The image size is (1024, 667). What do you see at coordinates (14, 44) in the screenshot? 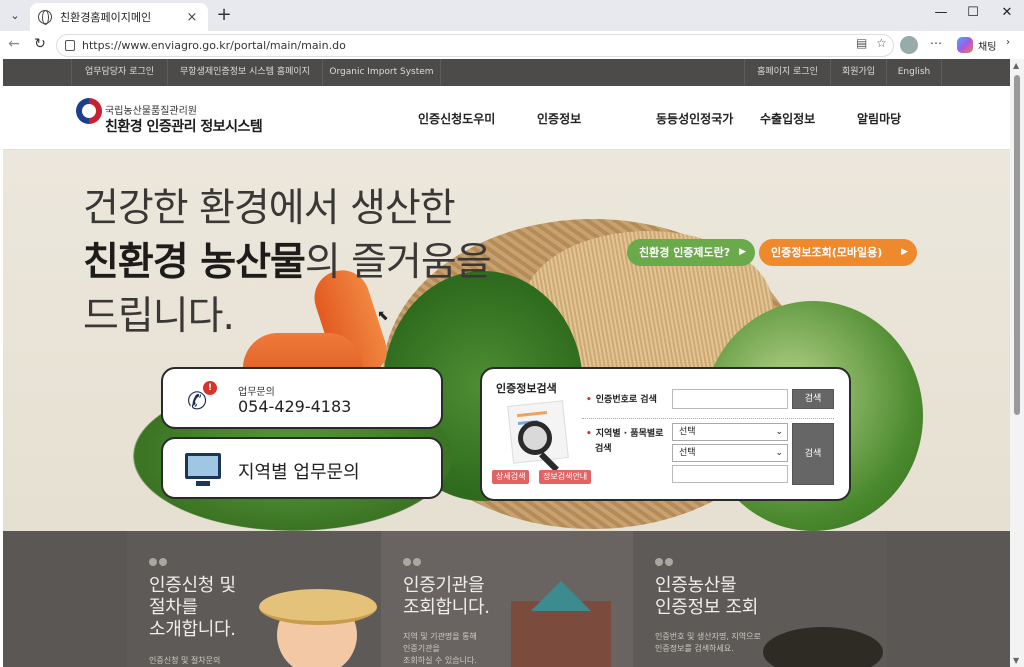
I see `back-arrow-icon: ←` at bounding box center [14, 44].